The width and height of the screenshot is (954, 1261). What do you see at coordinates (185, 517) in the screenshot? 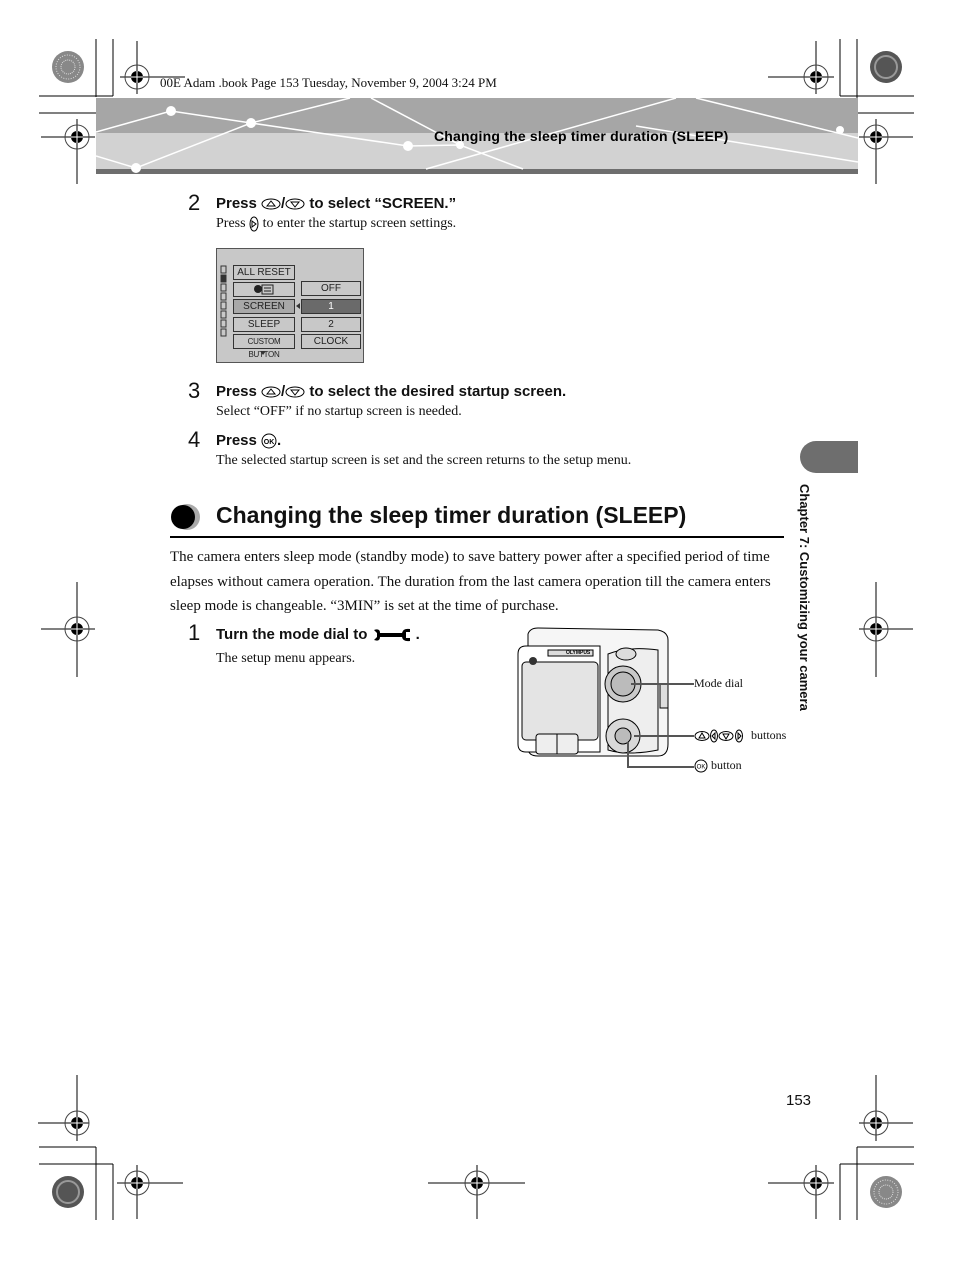
I see `section-bullet-icon` at bounding box center [185, 517].